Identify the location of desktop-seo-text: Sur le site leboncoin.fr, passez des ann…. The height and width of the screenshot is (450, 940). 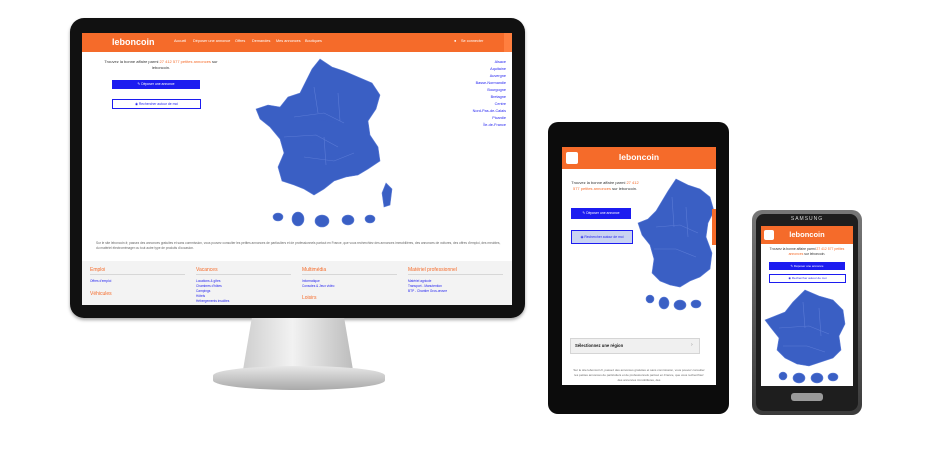
(298, 245).